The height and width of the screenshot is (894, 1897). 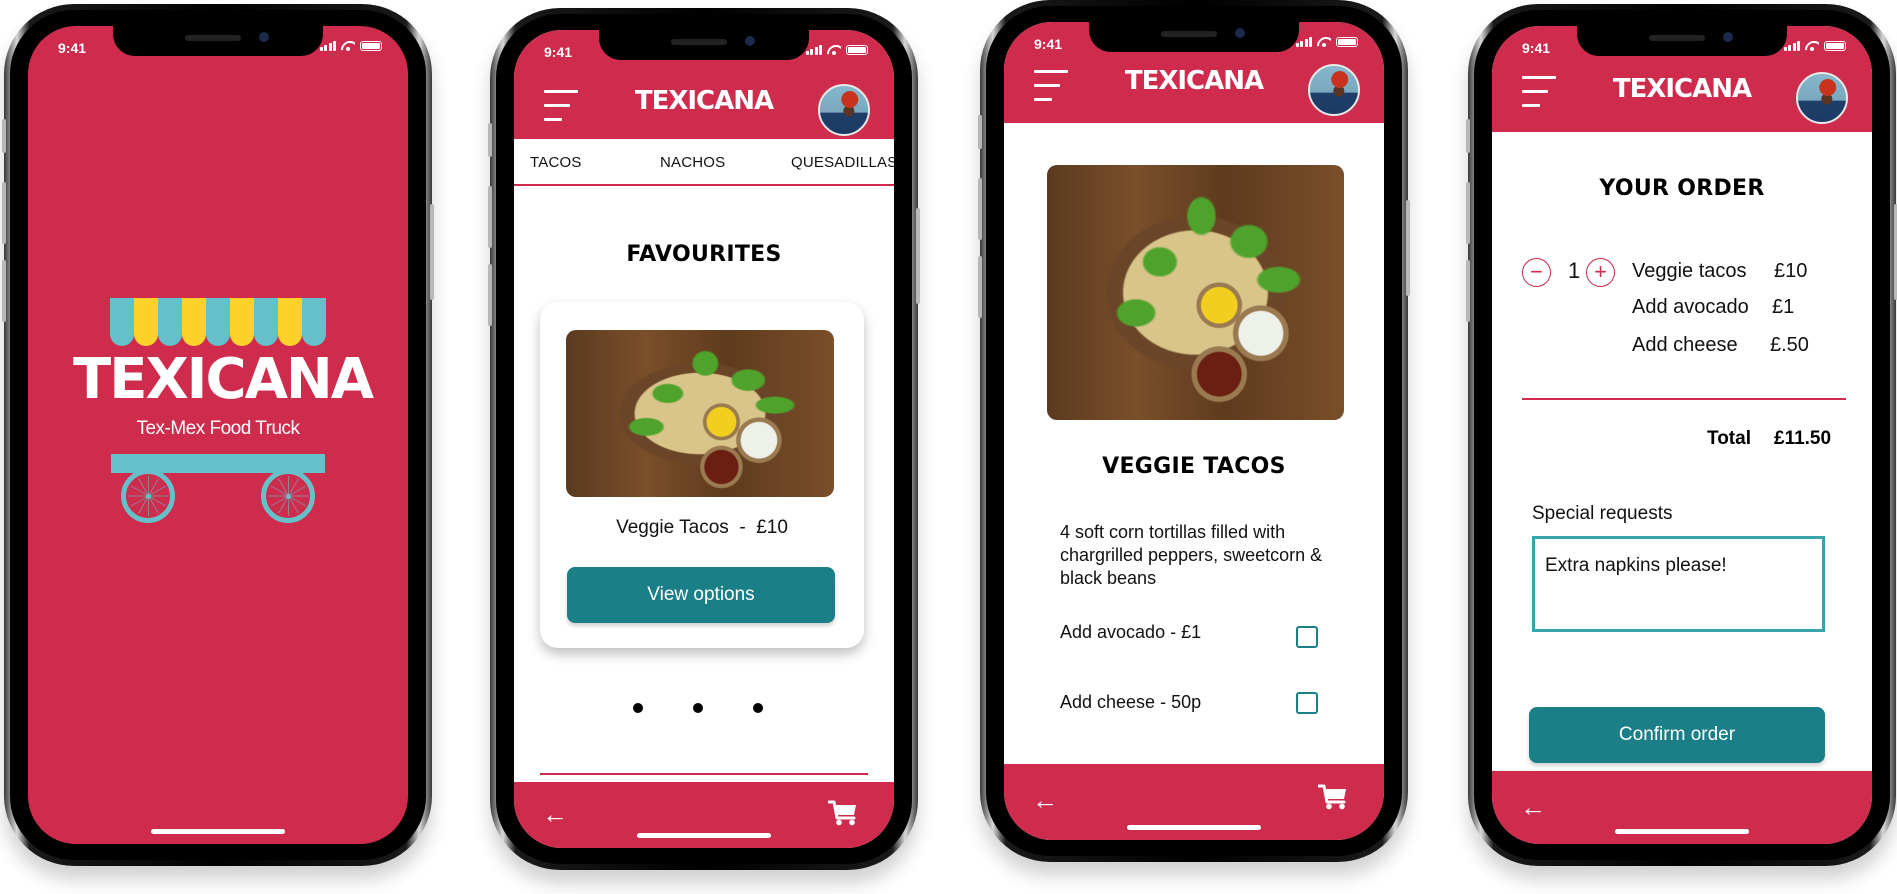 I want to click on favourite-card: Veggie Tacos - £10 View options, so click(x=702, y=475).